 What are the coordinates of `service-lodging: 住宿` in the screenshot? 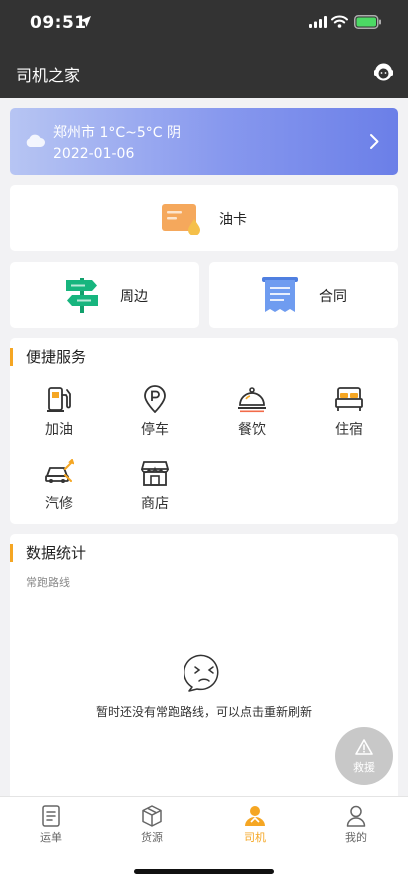 It's located at (349, 412).